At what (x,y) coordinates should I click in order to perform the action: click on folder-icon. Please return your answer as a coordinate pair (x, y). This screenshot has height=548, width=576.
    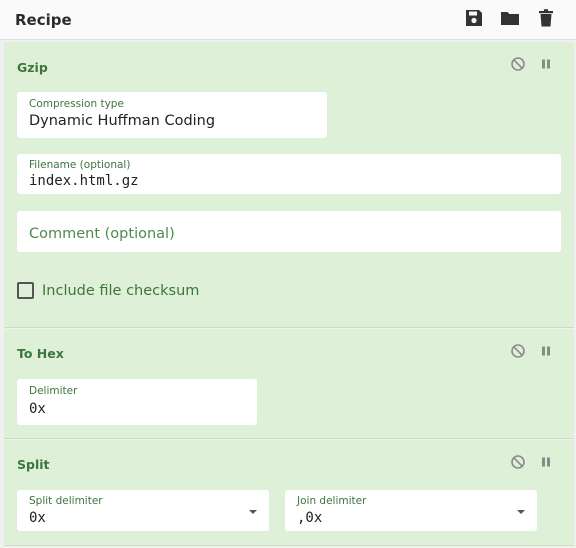
    Looking at the image, I should click on (510, 18).